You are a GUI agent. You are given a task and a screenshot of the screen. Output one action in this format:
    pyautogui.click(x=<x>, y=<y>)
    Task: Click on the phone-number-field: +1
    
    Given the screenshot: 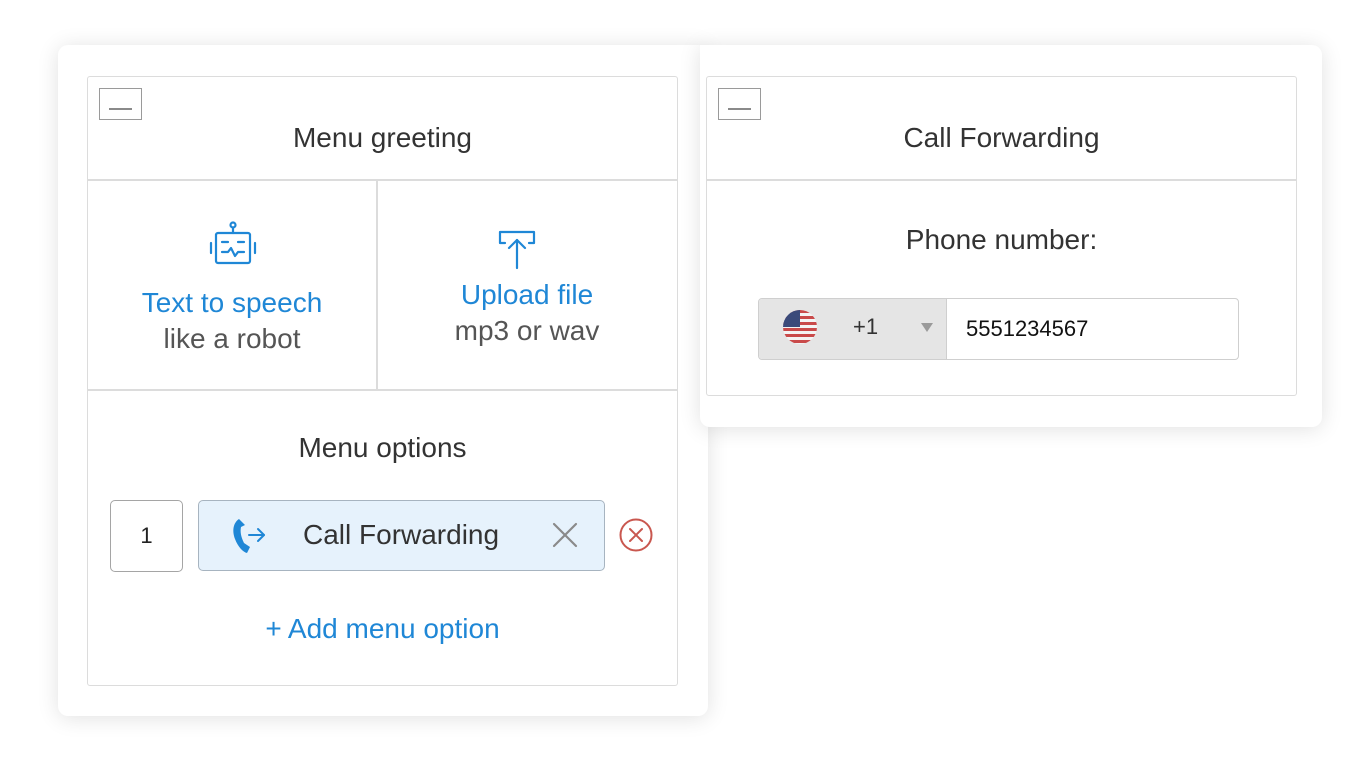 What is the action you would take?
    pyautogui.click(x=998, y=329)
    